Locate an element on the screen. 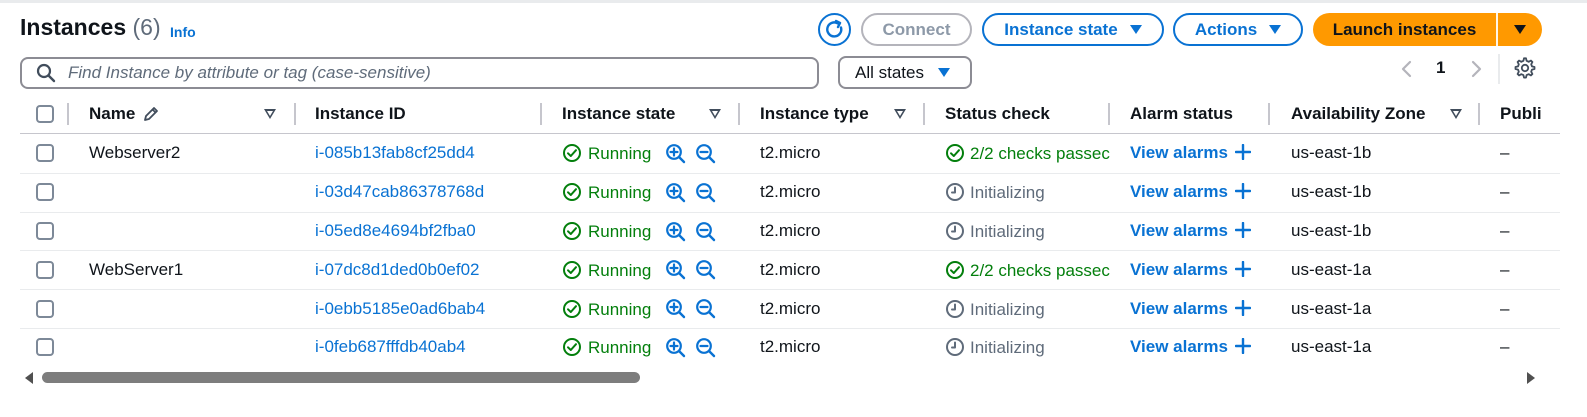 Image resolution: width=1587 pixels, height=417 pixels. connect-label: Connect is located at coordinates (916, 29).